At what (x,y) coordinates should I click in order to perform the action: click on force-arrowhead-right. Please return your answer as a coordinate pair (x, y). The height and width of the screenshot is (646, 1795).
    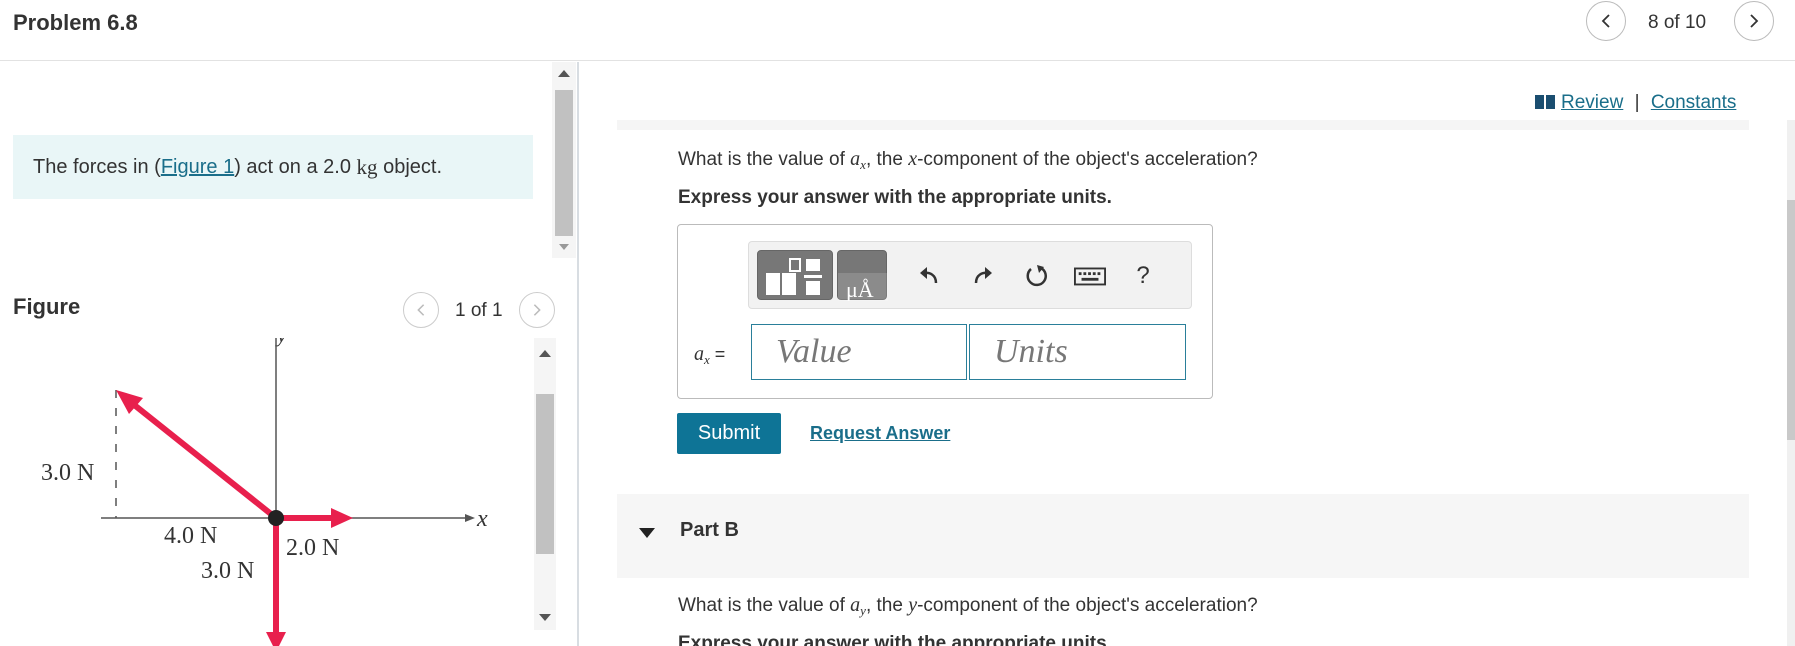
    Looking at the image, I should click on (342, 518).